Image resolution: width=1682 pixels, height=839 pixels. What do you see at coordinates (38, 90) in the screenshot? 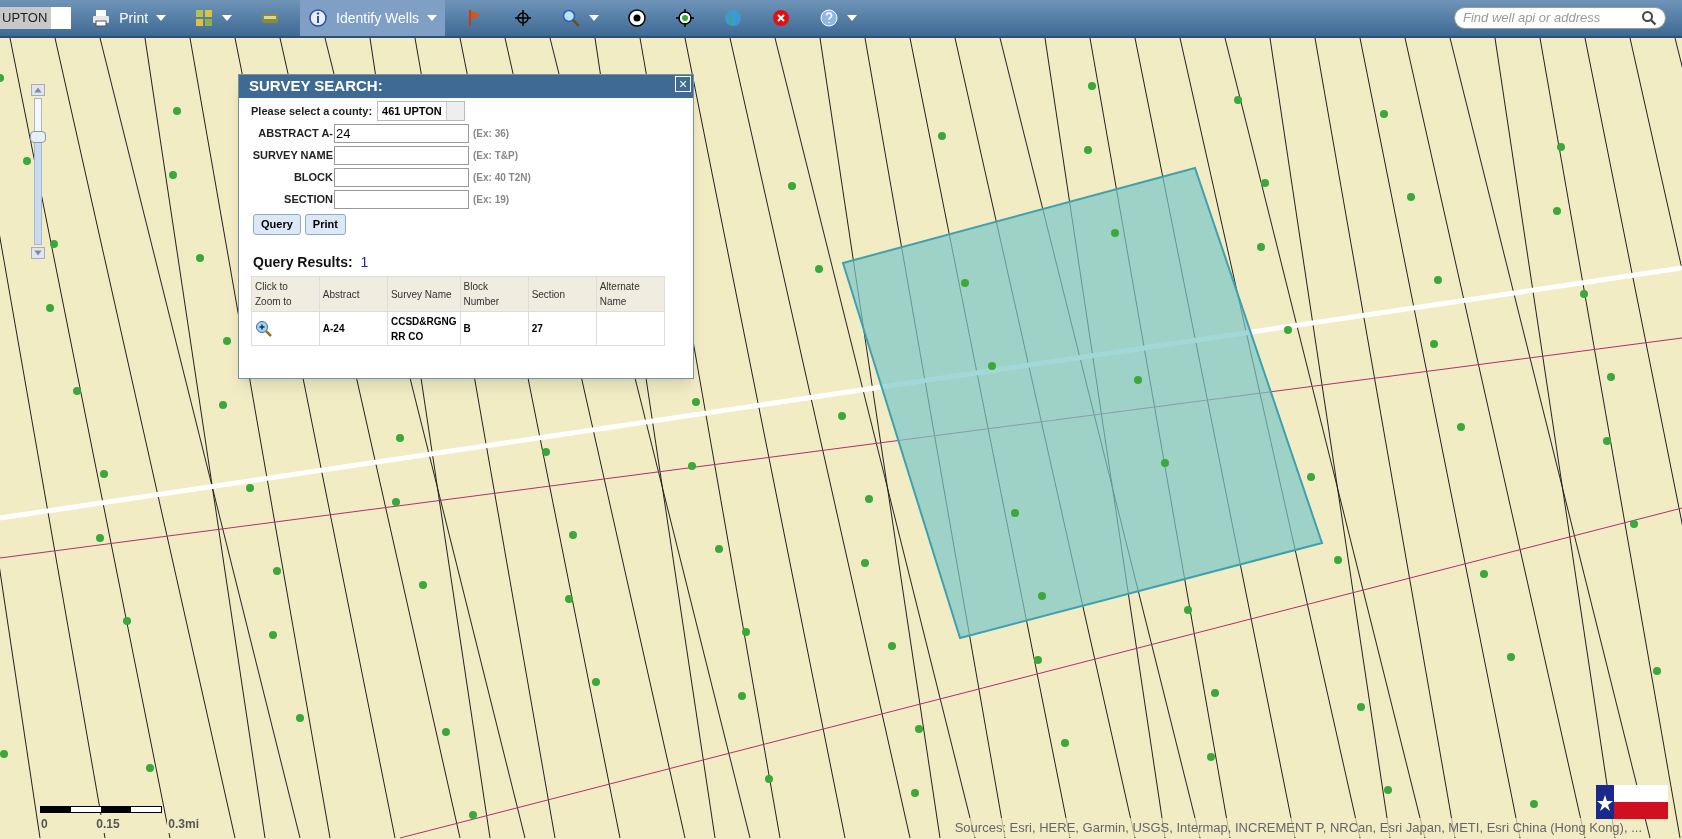
I see `zoom-in-arrow-icon` at bounding box center [38, 90].